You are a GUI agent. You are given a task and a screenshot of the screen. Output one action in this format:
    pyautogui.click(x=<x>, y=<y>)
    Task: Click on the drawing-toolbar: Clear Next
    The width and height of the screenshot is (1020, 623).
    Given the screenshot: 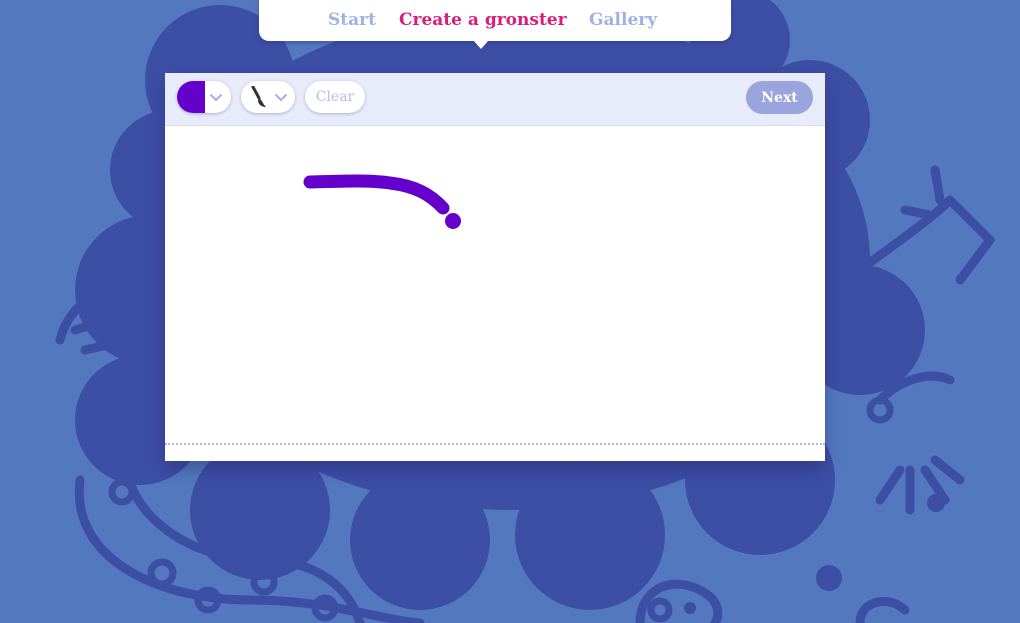 What is the action you would take?
    pyautogui.click(x=495, y=99)
    